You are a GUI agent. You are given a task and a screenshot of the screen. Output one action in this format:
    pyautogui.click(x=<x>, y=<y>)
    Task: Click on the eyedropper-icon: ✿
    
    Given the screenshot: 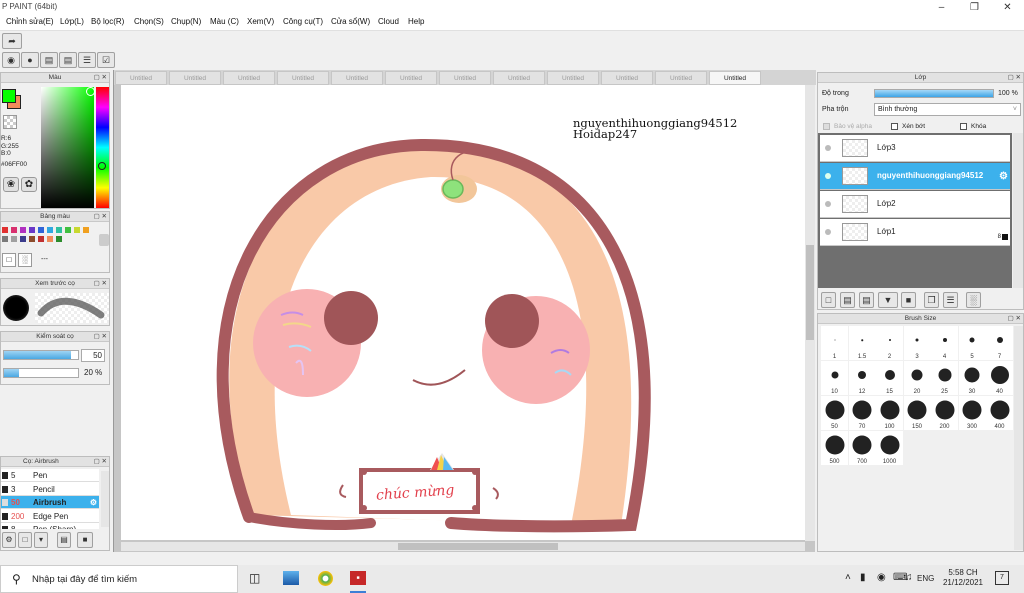 What is the action you would take?
    pyautogui.click(x=29, y=184)
    